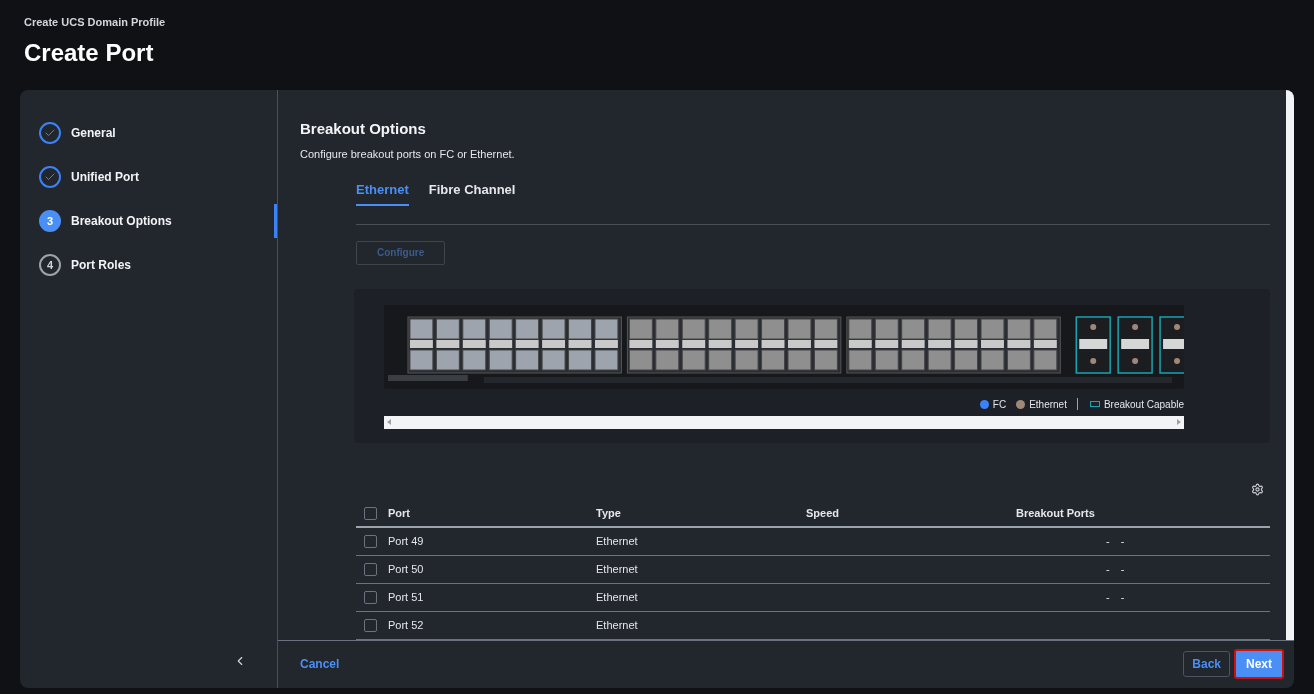  What do you see at coordinates (1290, 365) in the screenshot?
I see `vertical-scrollbar` at bounding box center [1290, 365].